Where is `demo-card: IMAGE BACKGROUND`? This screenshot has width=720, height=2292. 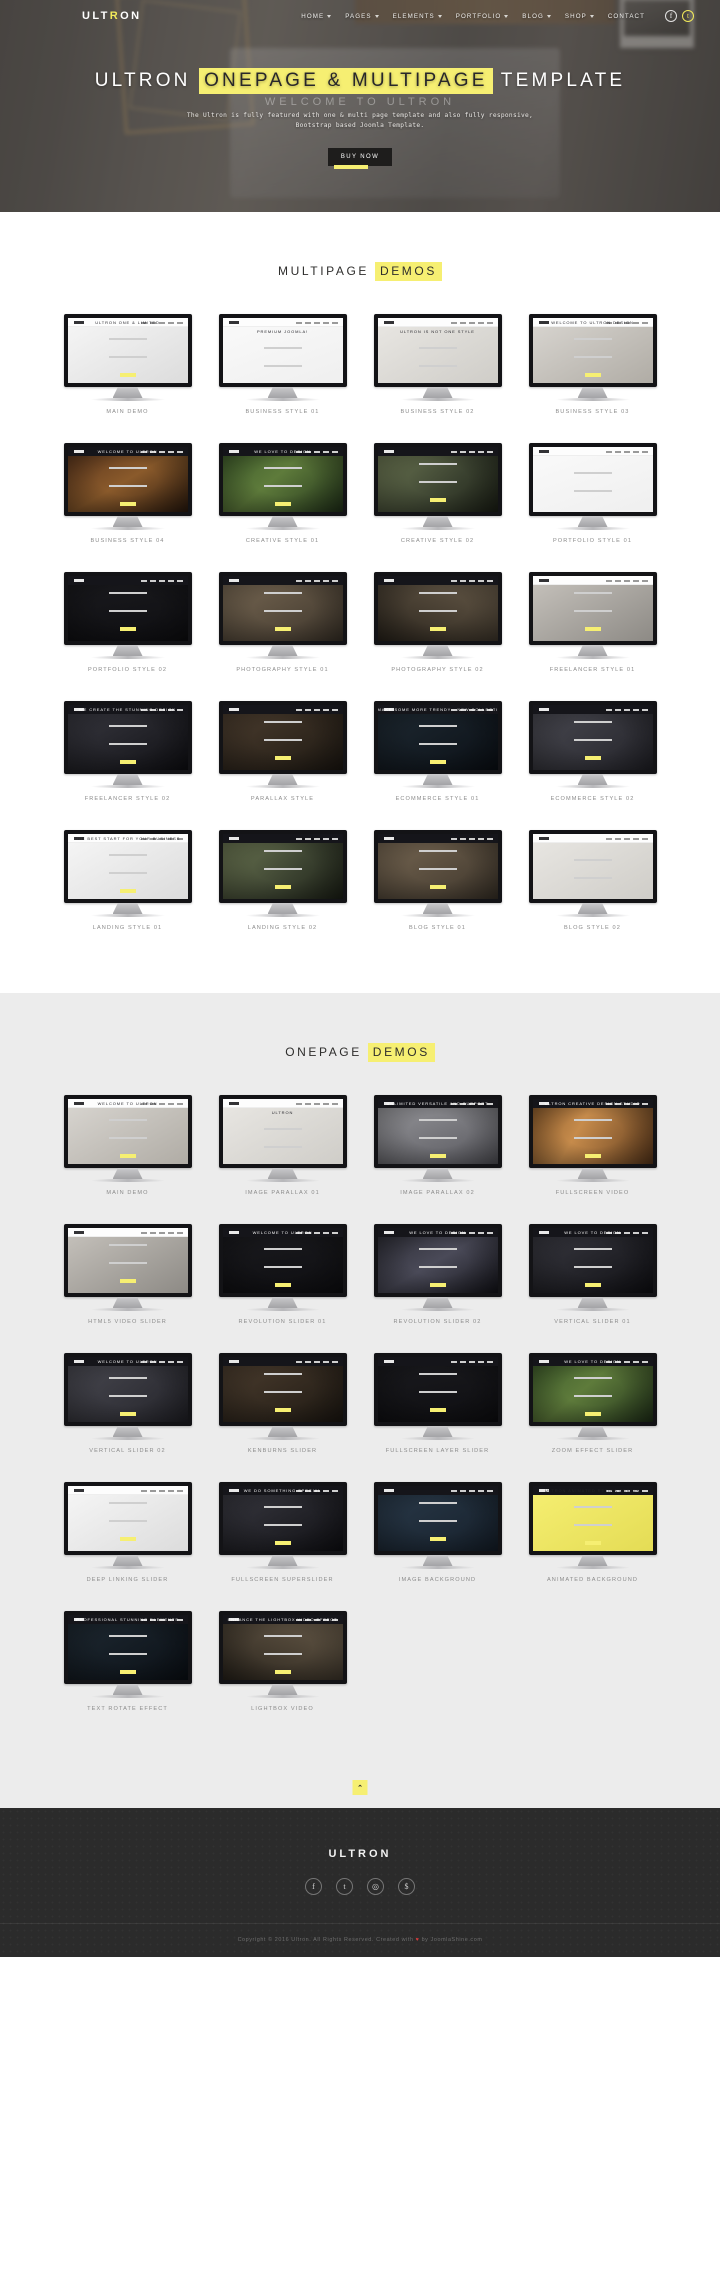
demo-card: IMAGE BACKGROUND is located at coordinates (437, 1532).